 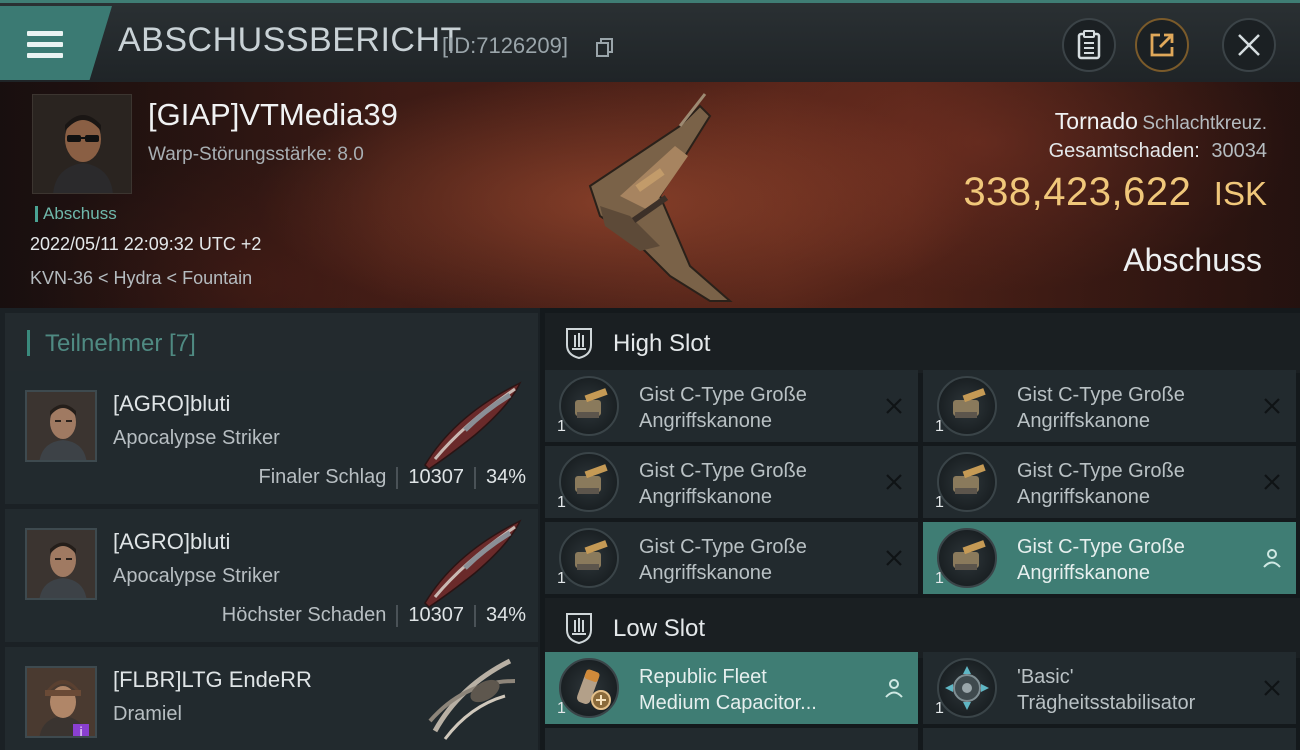 What do you see at coordinates (81, 730) in the screenshot?
I see `info-badge-icon: i` at bounding box center [81, 730].